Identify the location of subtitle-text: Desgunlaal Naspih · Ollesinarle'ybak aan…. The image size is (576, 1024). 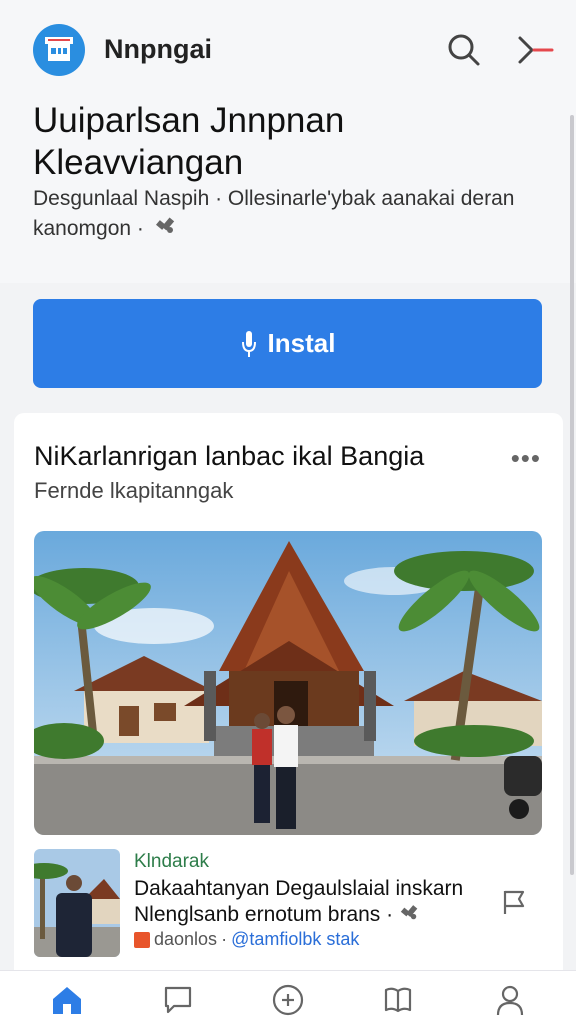
(274, 214).